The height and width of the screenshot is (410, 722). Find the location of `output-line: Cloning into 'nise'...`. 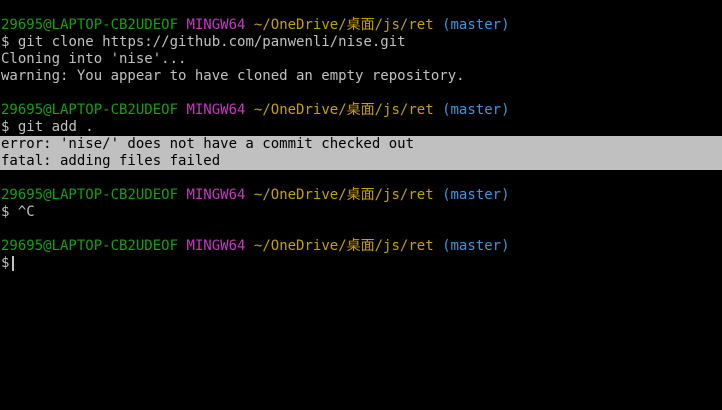

output-line: Cloning into 'nise'... is located at coordinates (94, 59).